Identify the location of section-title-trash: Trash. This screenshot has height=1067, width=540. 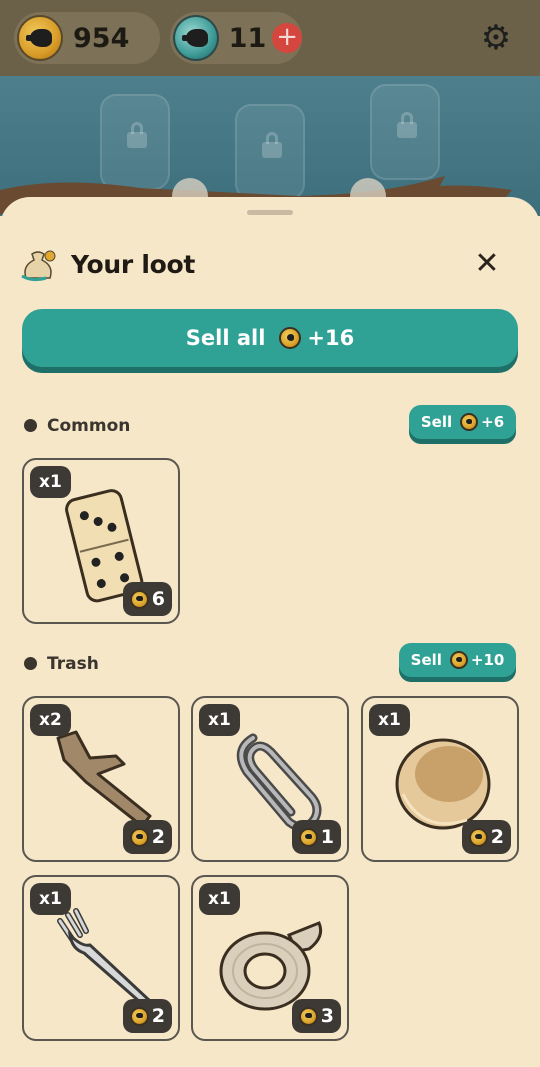
(73, 664).